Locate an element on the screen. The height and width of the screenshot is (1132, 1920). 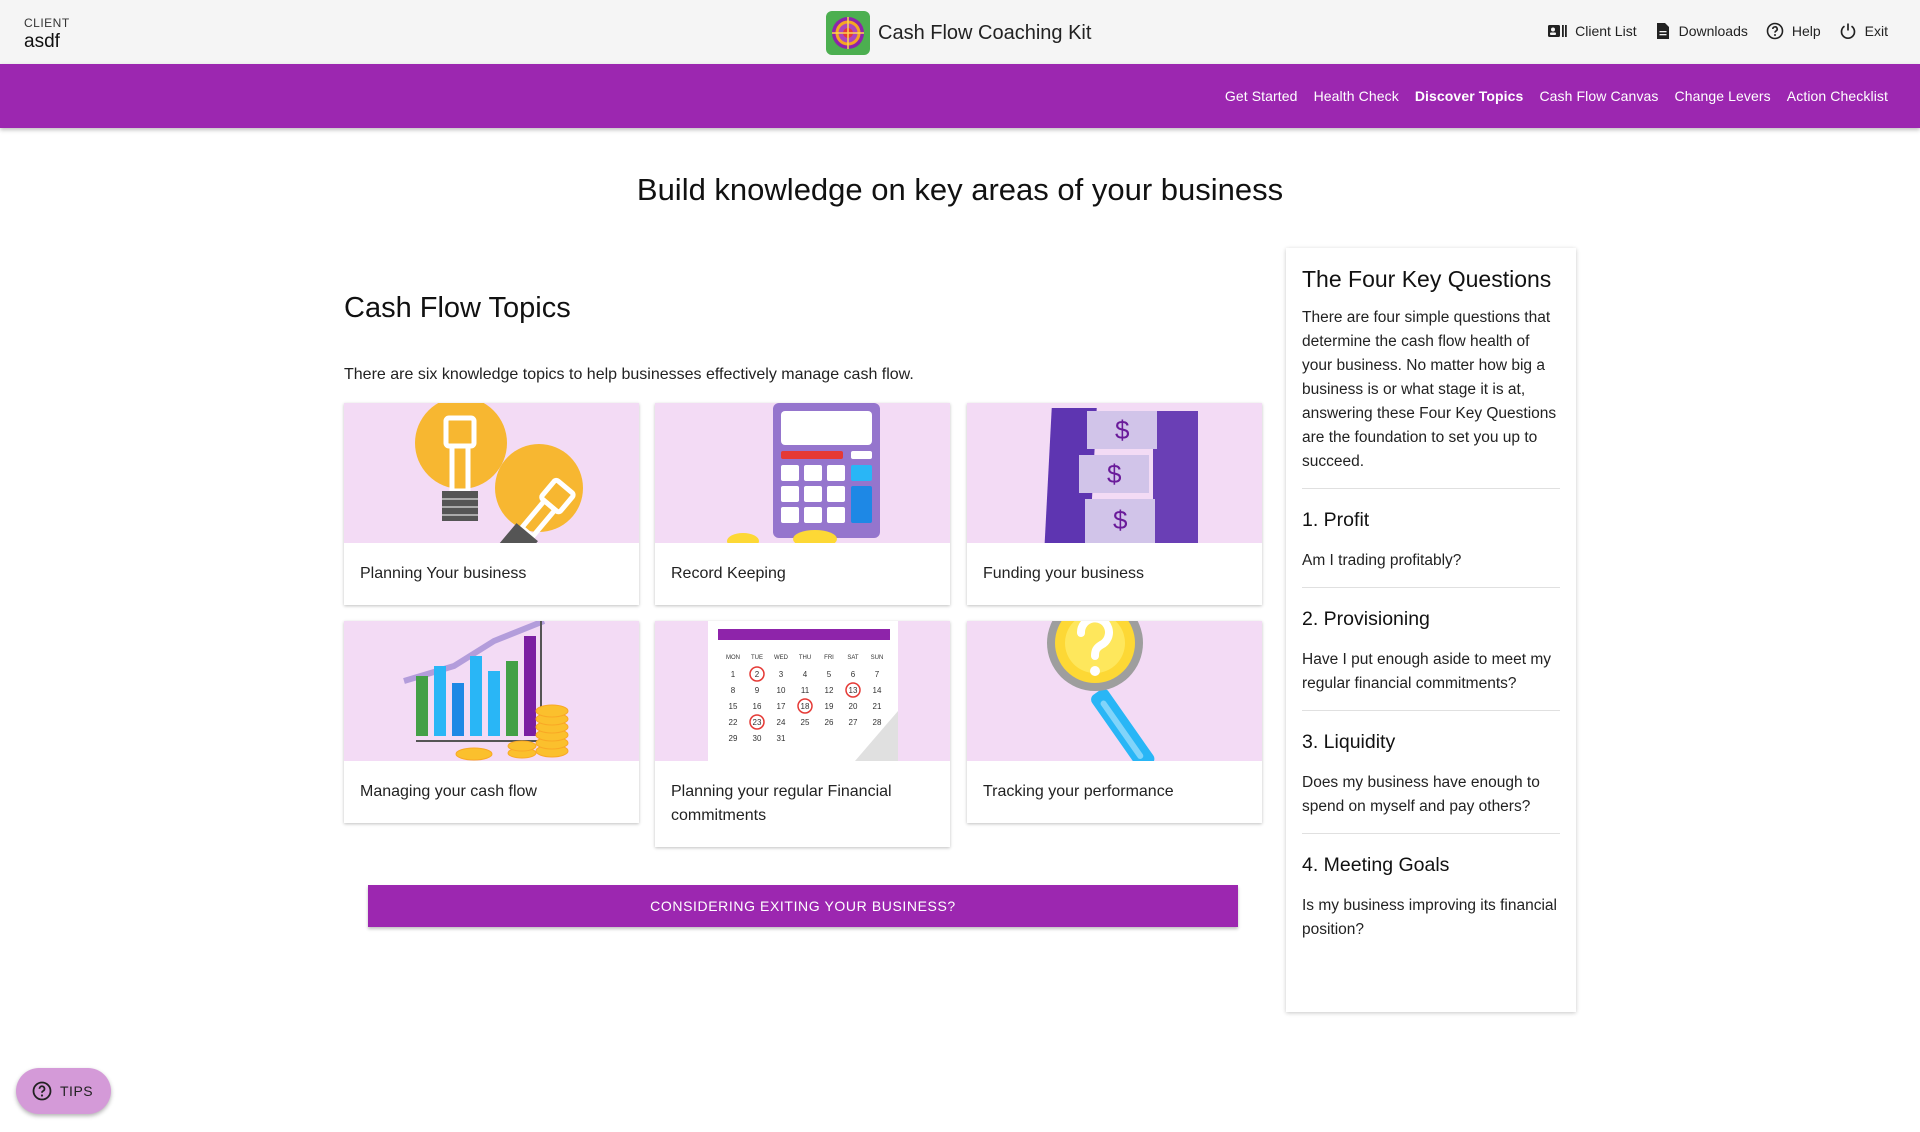
calendar-date: 20 is located at coordinates (853, 706).